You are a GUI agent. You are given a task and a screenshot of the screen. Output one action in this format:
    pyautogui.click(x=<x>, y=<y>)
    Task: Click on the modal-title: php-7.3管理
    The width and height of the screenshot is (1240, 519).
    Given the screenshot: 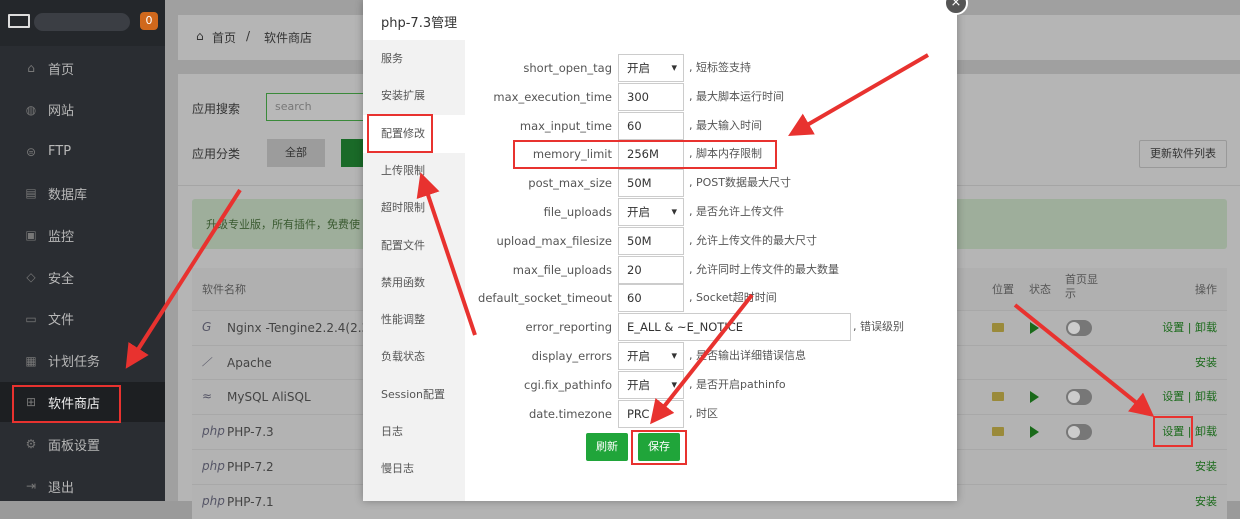 What is the action you would take?
    pyautogui.click(x=419, y=23)
    